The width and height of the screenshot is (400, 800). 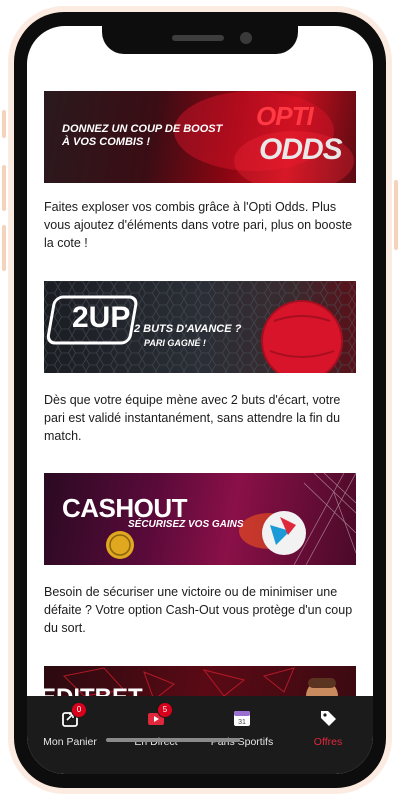 I want to click on volume-up-button, so click(x=4, y=188).